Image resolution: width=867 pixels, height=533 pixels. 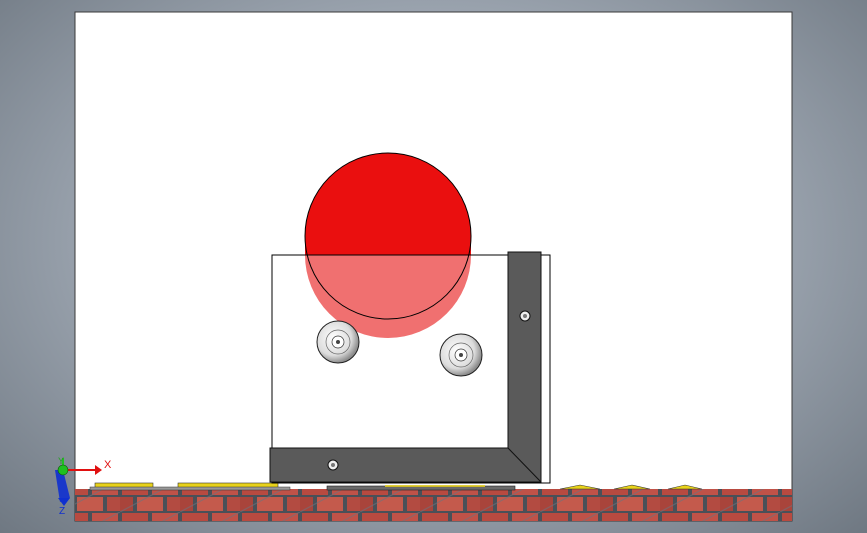 What do you see at coordinates (461, 355) in the screenshot?
I see `roller-right` at bounding box center [461, 355].